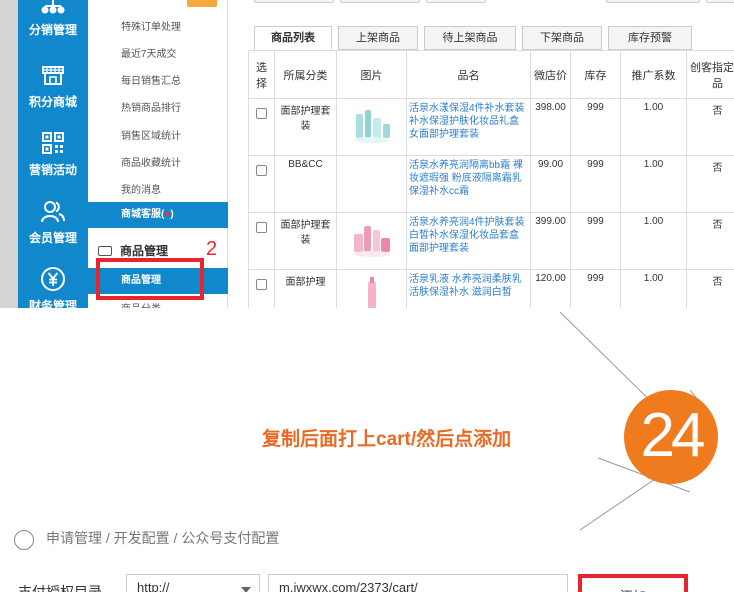 Image resolution: width=734 pixels, height=592 pixels. Describe the element at coordinates (468, 241) in the screenshot. I see `cell-product-name: 活泉水养亮润4件护肤套装 白皙补水保湿化妆品套盒 面部护理套装` at that location.